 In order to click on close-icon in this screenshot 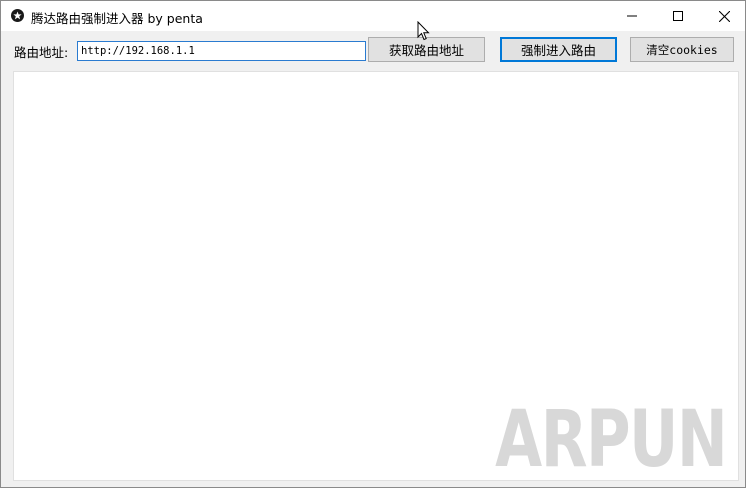, I will do `click(724, 16)`.